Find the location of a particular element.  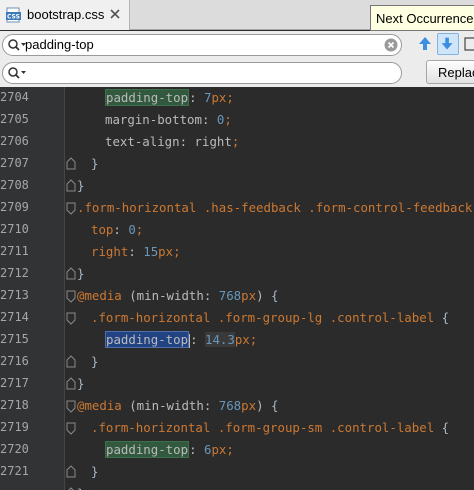

numeric-value: 0 is located at coordinates (132, 229).